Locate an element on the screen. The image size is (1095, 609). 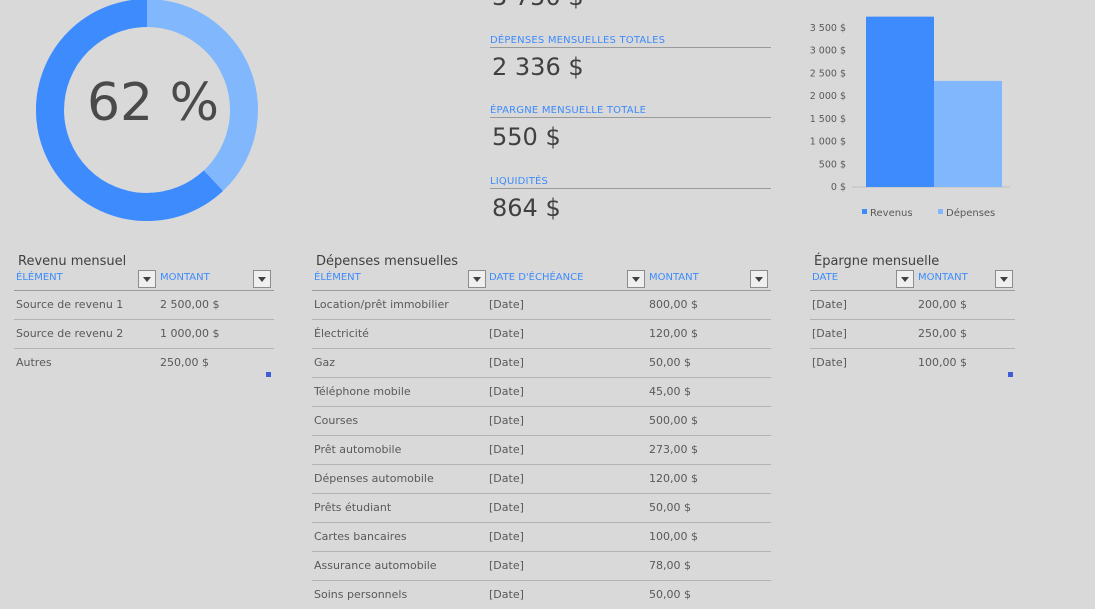
table-row: Source de revenu 2 1 000,00 $ is located at coordinates (144, 334).